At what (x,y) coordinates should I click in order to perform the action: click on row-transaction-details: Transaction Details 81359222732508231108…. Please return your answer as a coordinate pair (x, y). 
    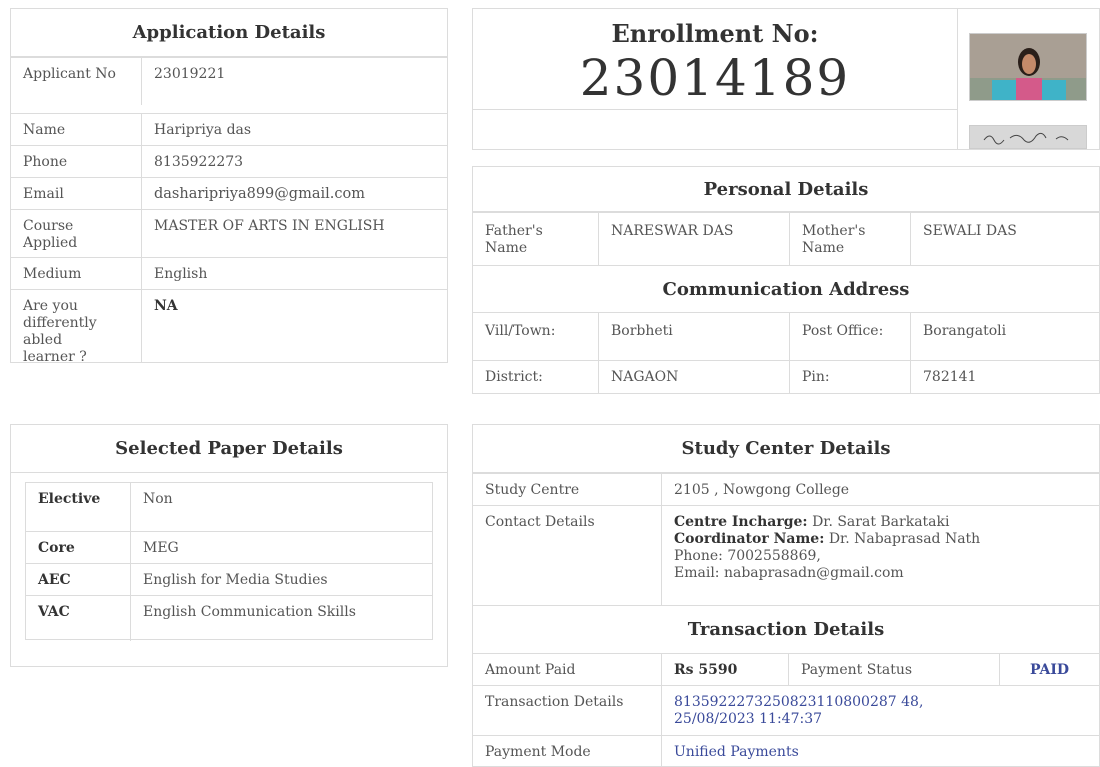
    Looking at the image, I should click on (786, 710).